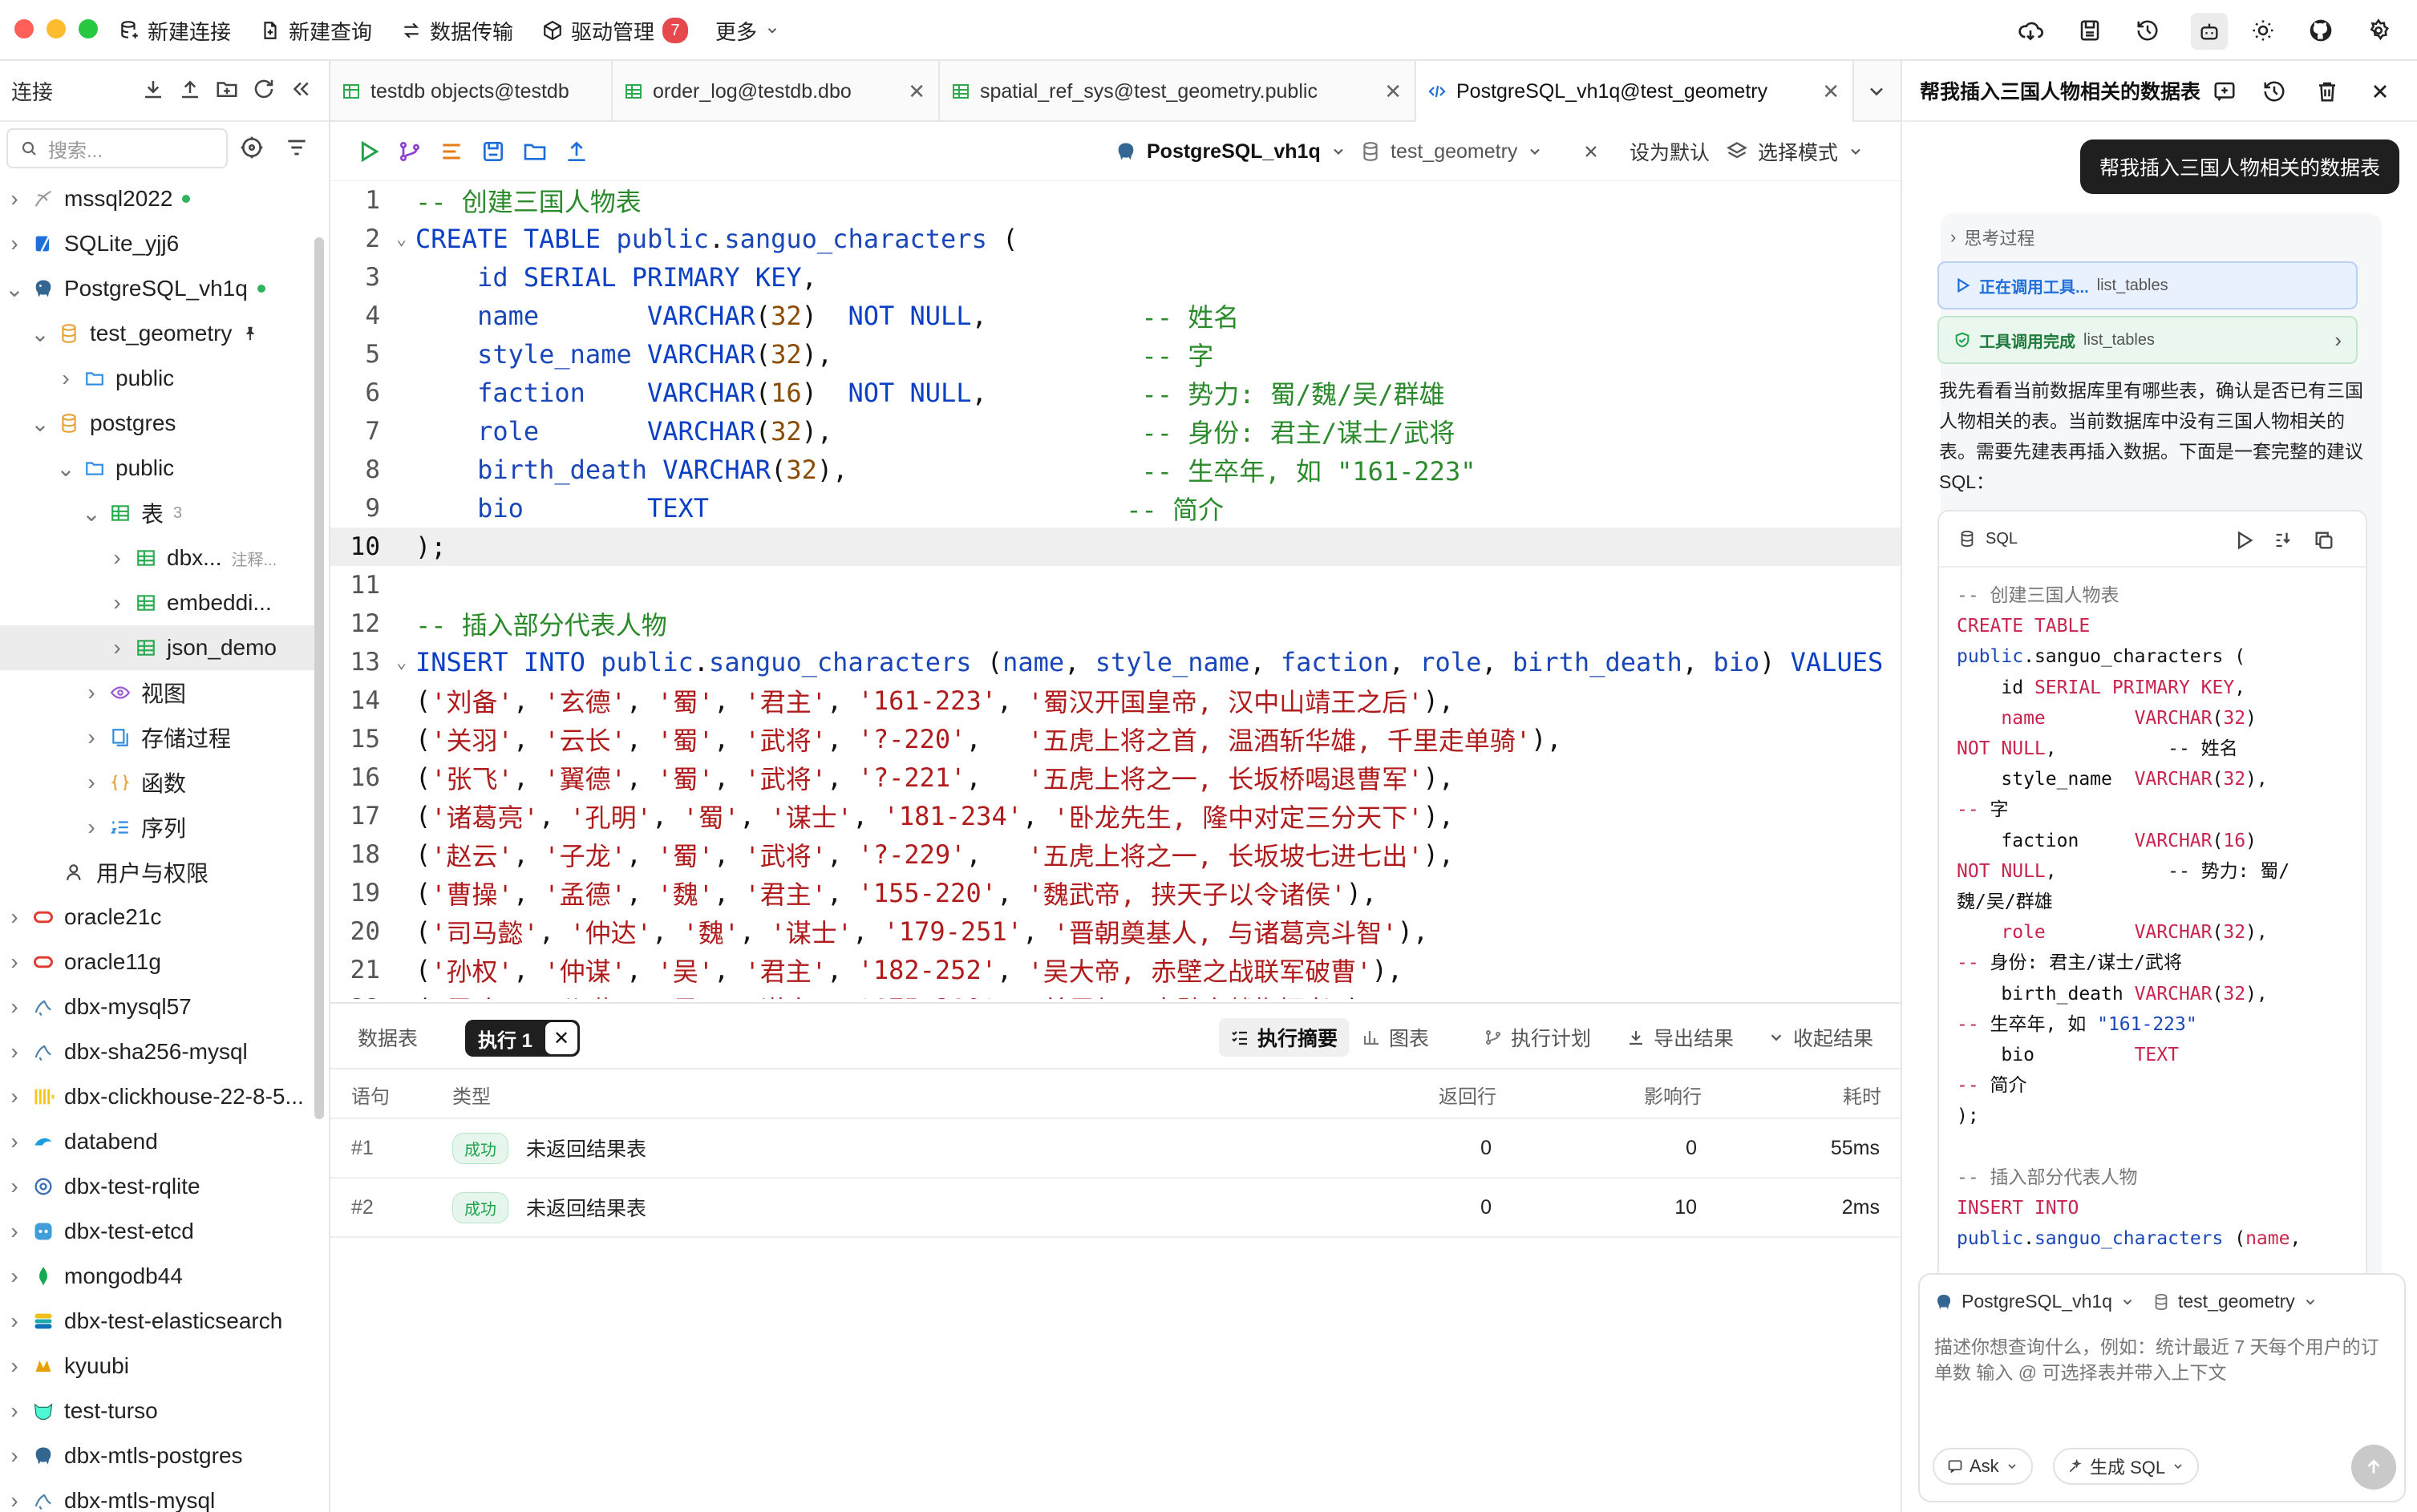 The height and width of the screenshot is (1512, 2417). Describe the element at coordinates (159, 827) in the screenshot. I see `tree-item-sequences: › 序列` at that location.